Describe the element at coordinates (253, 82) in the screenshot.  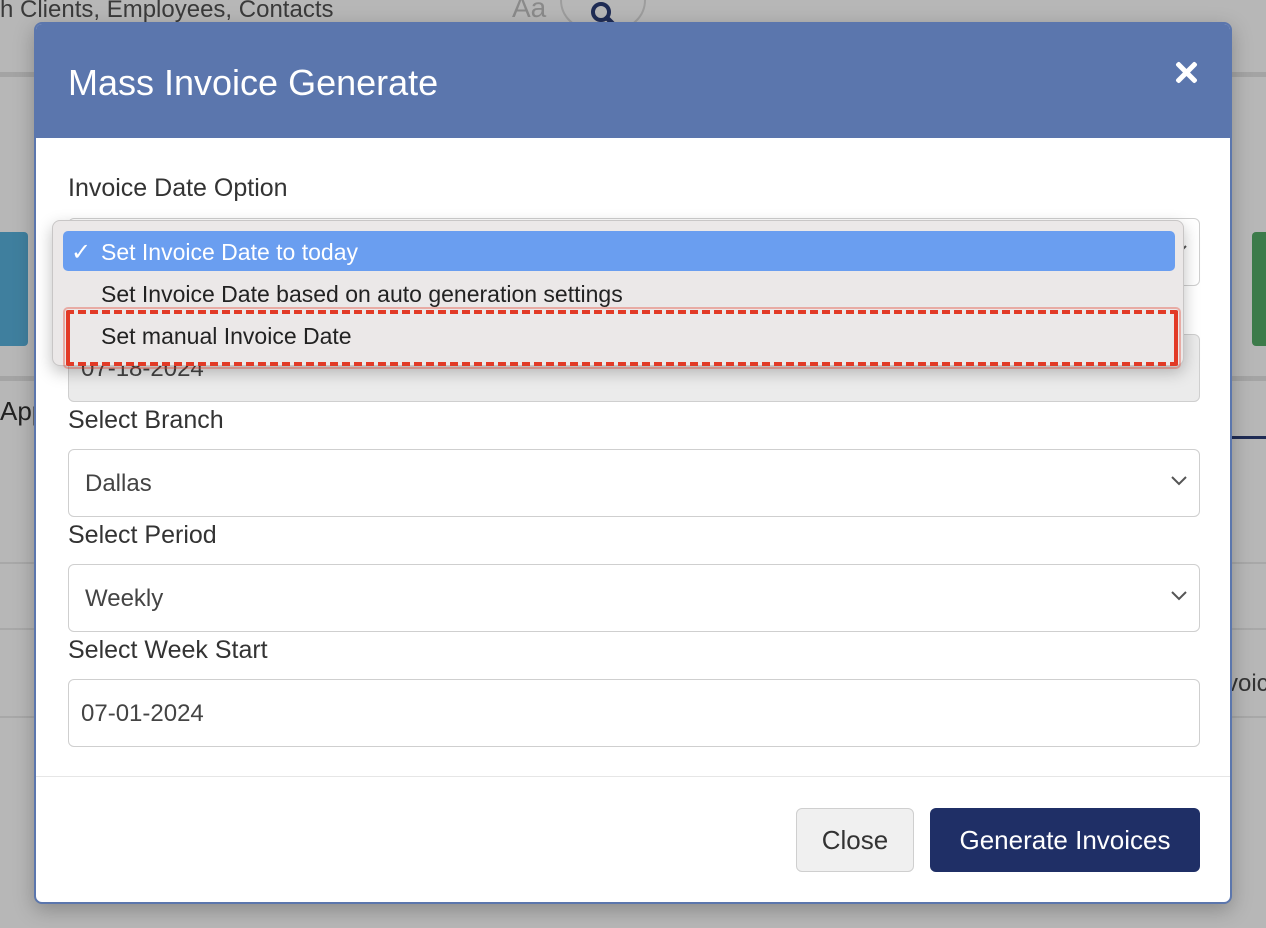
I see `modal-title: Mass Invoice Generate` at that location.